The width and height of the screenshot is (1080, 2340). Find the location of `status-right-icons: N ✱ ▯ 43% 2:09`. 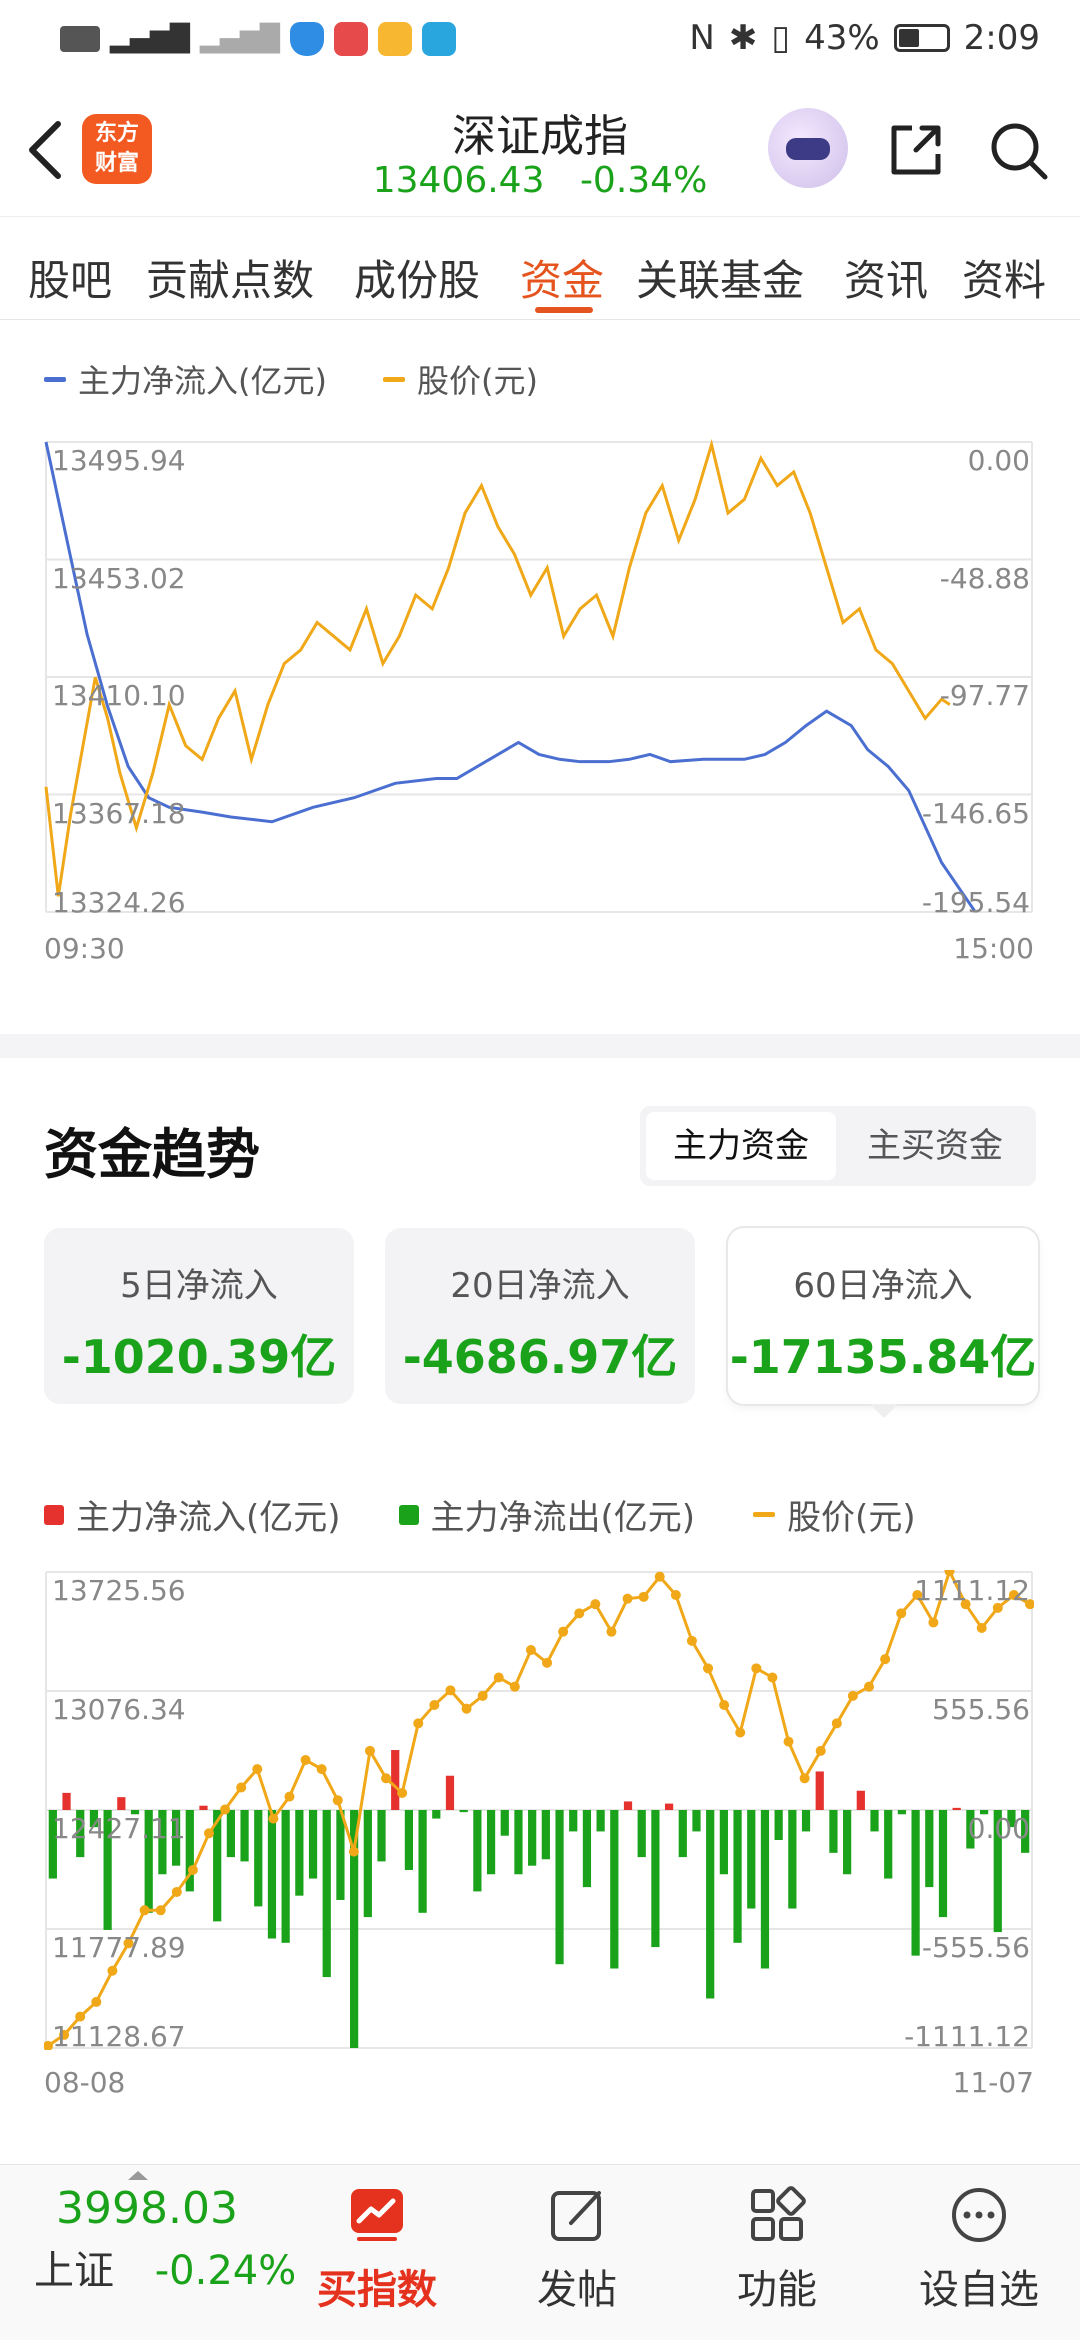

status-right-icons: N ✱ ▯ 43% 2:09 is located at coordinates (864, 38).